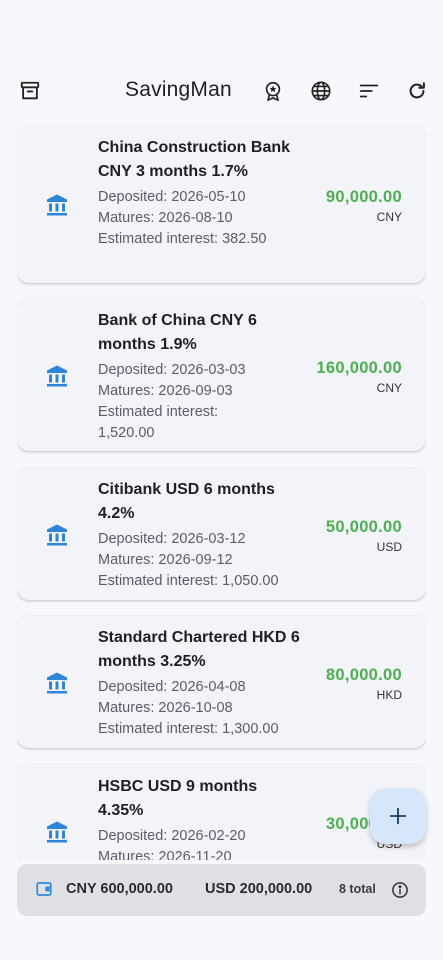  I want to click on estimated-interest: Estimated interest: 382.50, so click(182, 239).